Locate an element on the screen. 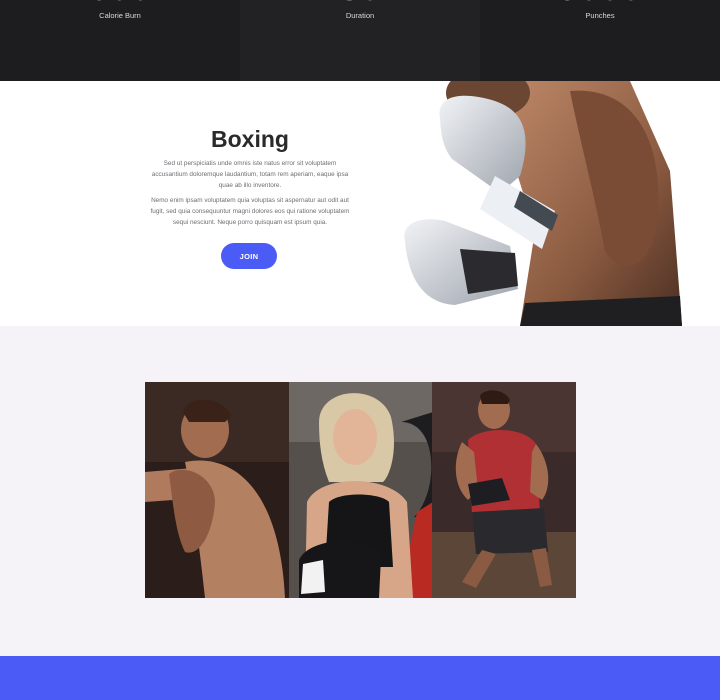  gallery-photo-gym-boxer is located at coordinates (504, 490).